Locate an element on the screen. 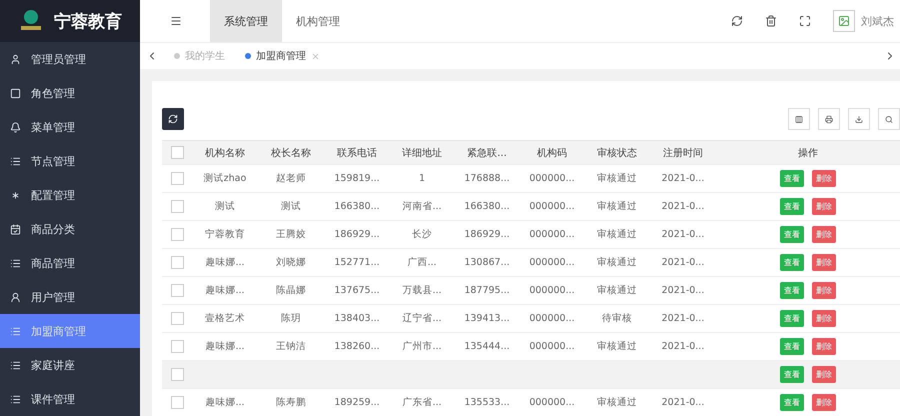  trash-icon is located at coordinates (771, 21).